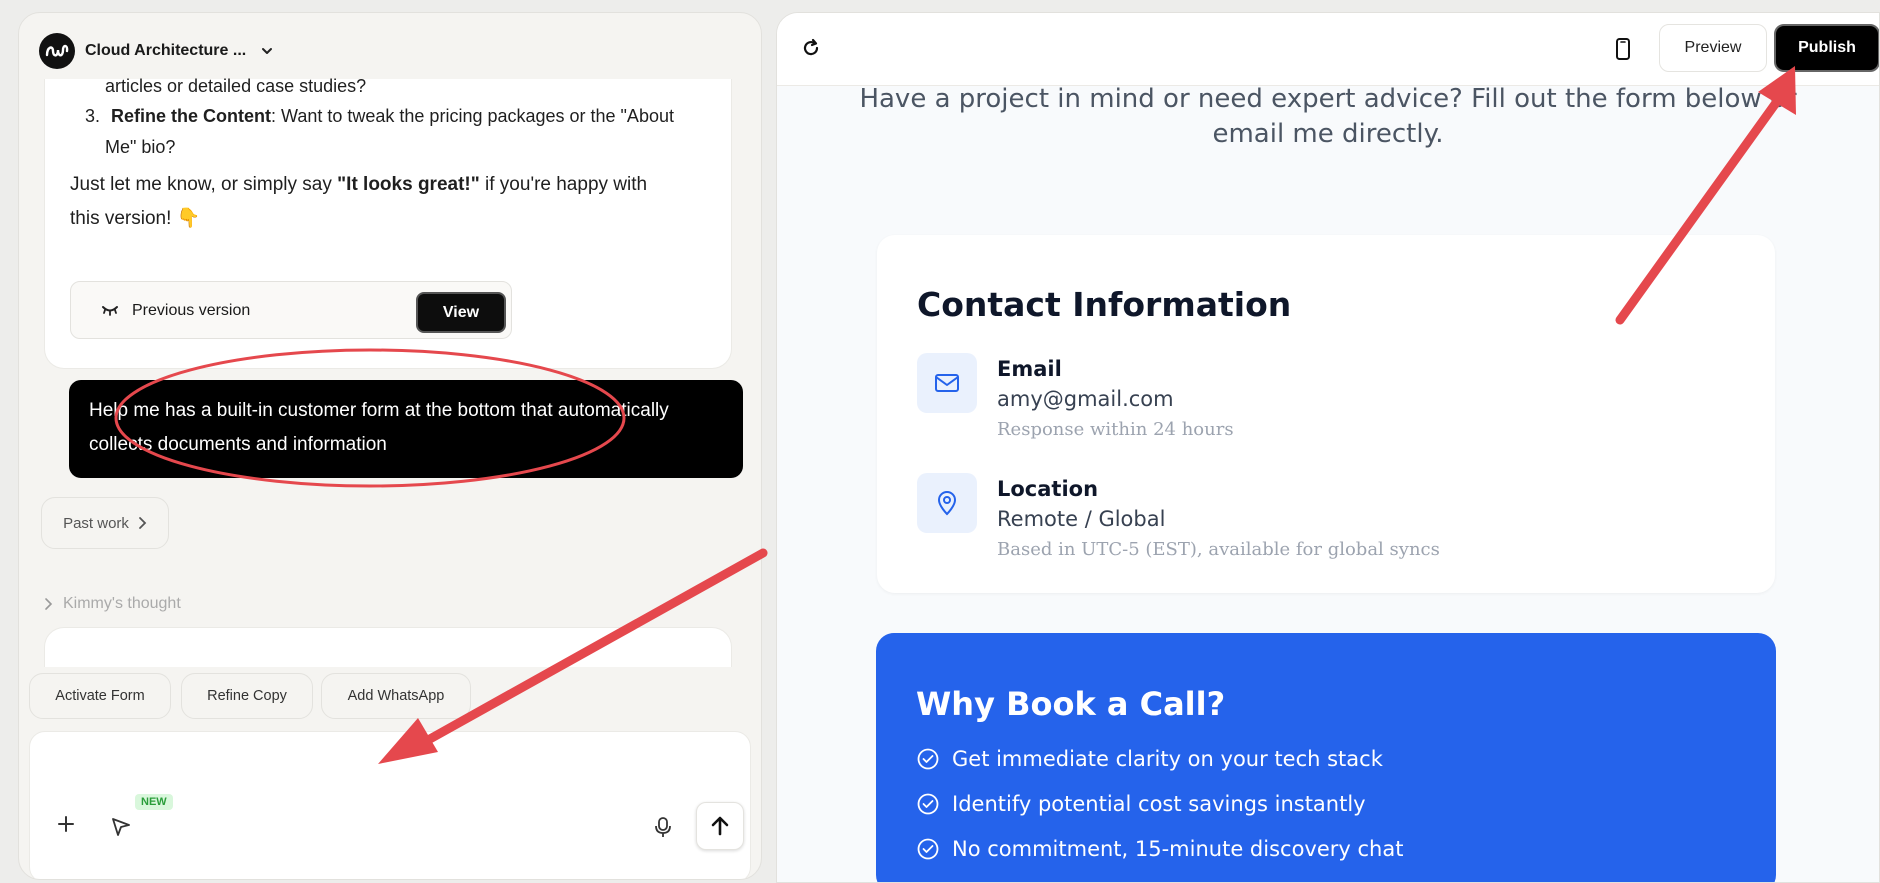 The width and height of the screenshot is (1880, 883). What do you see at coordinates (236, 86) in the screenshot?
I see `message-text: articles or detailed case studies?` at bounding box center [236, 86].